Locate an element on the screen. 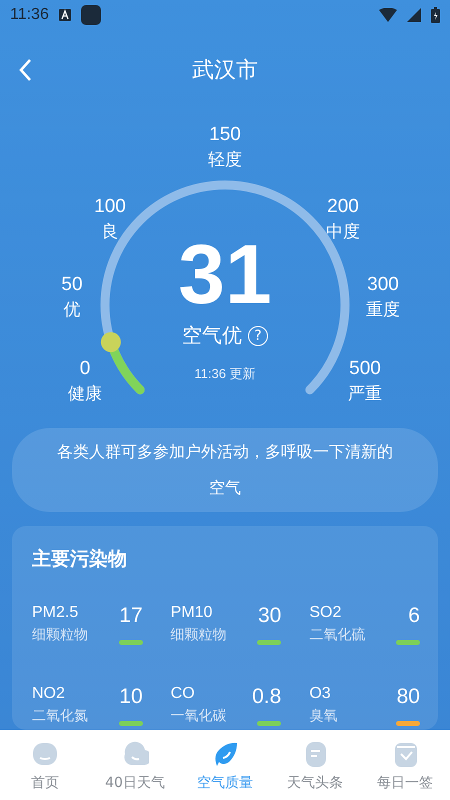 This screenshot has width=450, height=800. status-time: 11:36 is located at coordinates (29, 15).